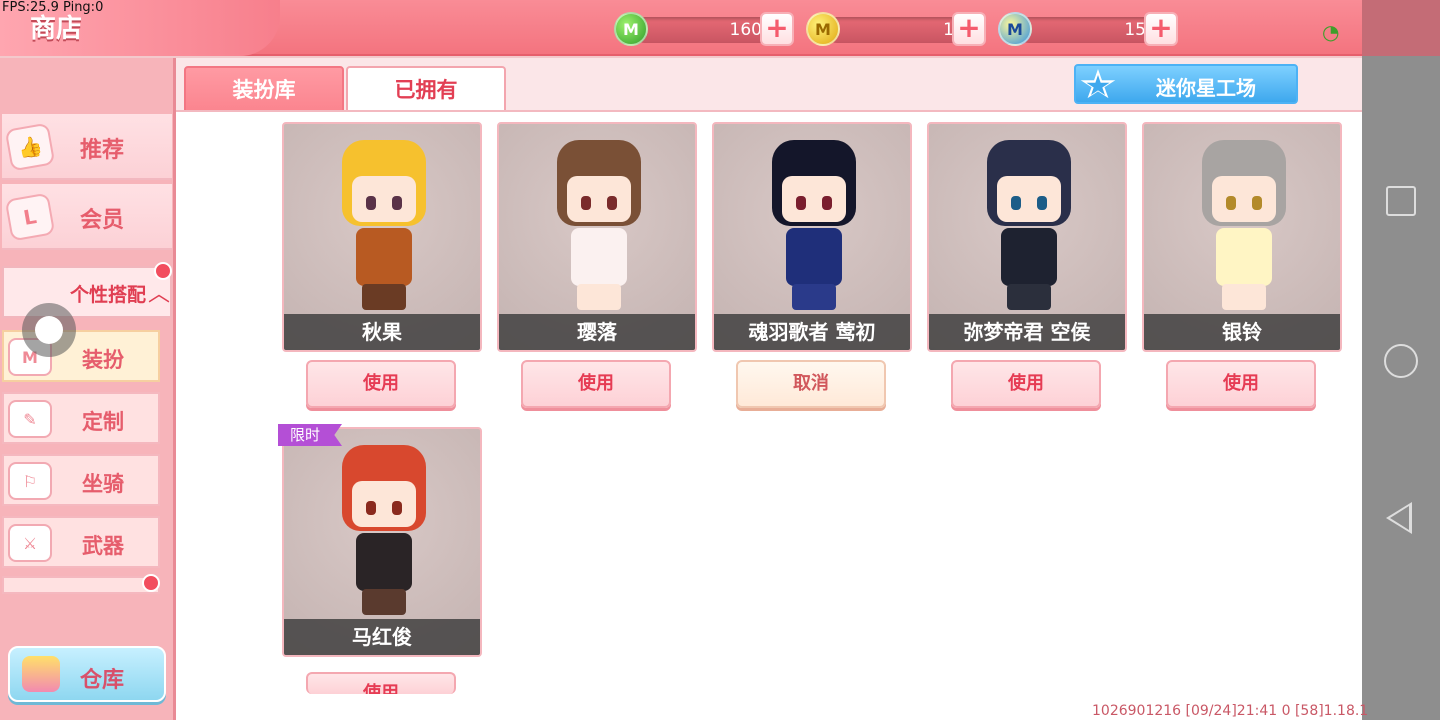  I want to click on sidebar-item-member: L 会员, so click(87, 217).